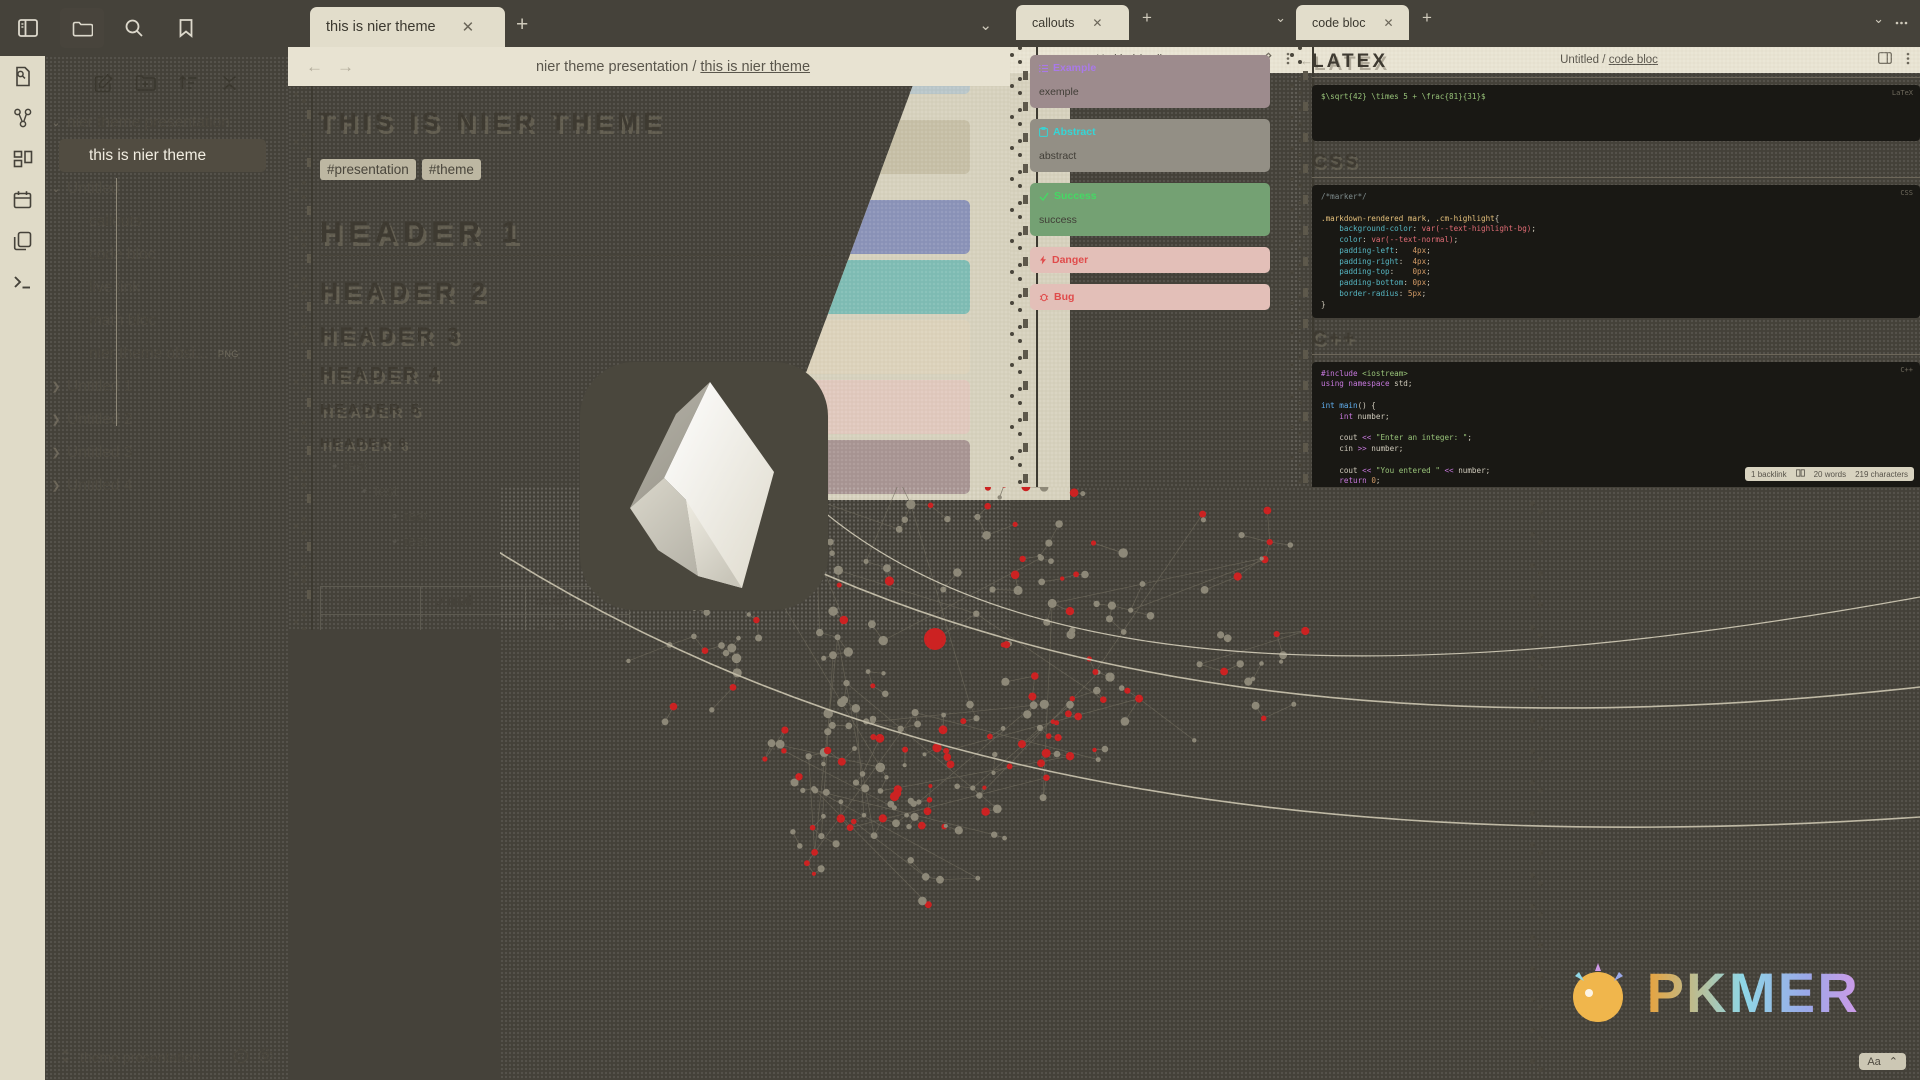 The image size is (1920, 1080). Describe the element at coordinates (368, 169) in the screenshot. I see `tag-presentation: #presentation` at that location.